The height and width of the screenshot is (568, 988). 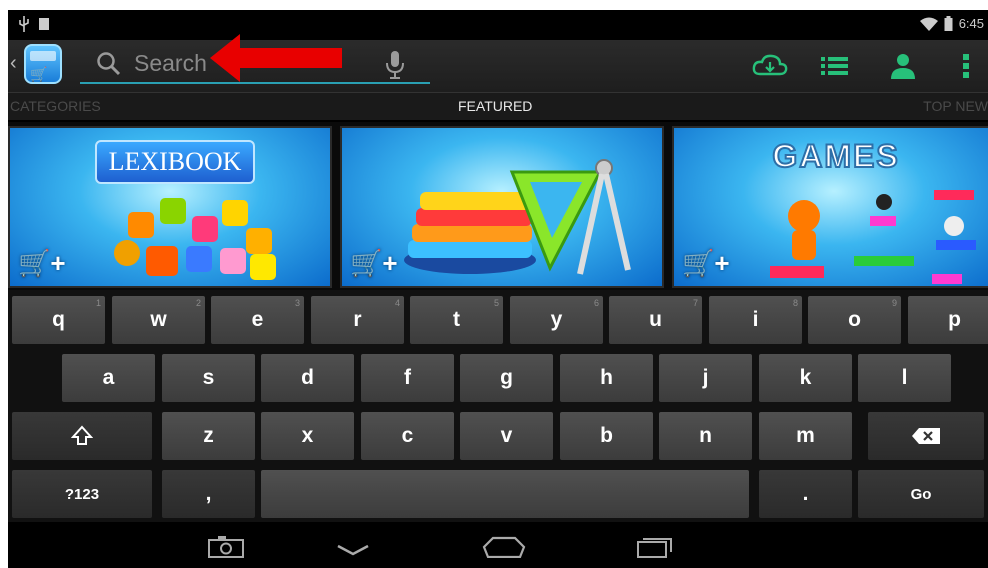 I want to click on banner-title: GAMES, so click(x=835, y=156).